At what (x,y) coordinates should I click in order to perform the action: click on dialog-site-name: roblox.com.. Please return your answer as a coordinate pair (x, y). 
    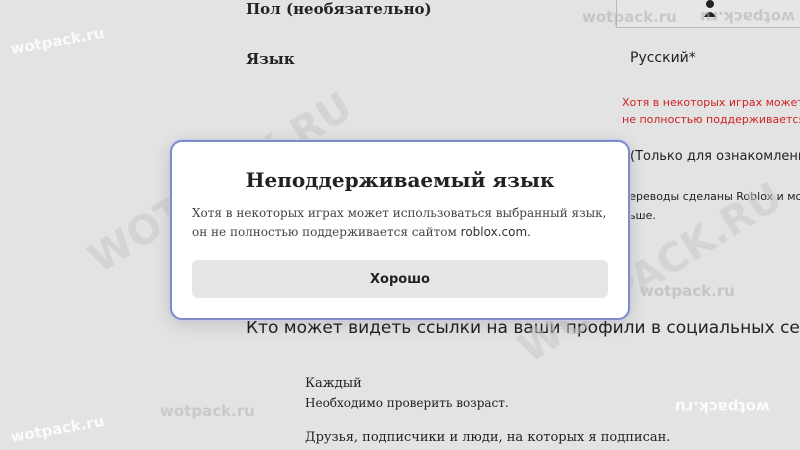
    Looking at the image, I should click on (495, 232).